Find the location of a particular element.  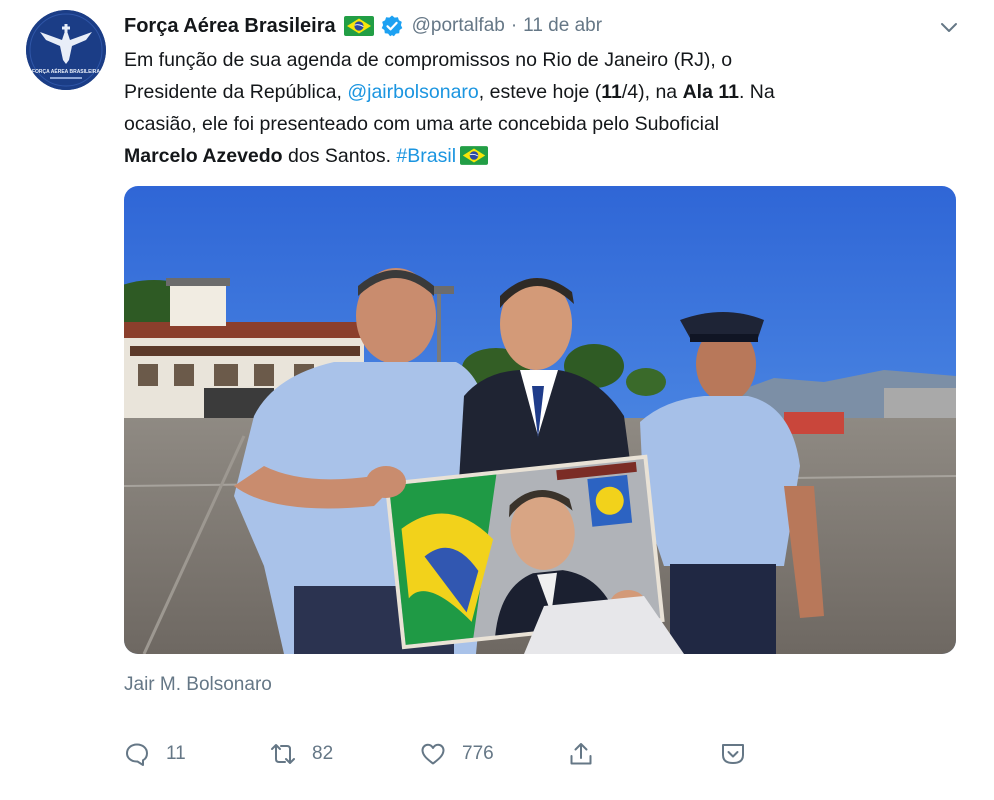

handle: @portalfab is located at coordinates (458, 26).